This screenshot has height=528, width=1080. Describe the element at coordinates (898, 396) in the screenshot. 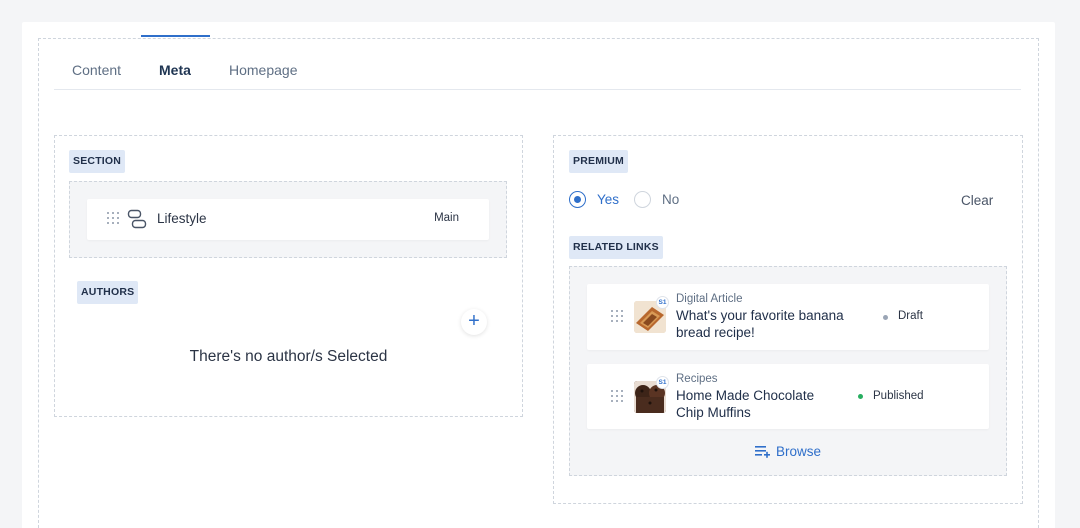

I see `status-label: Published` at that location.